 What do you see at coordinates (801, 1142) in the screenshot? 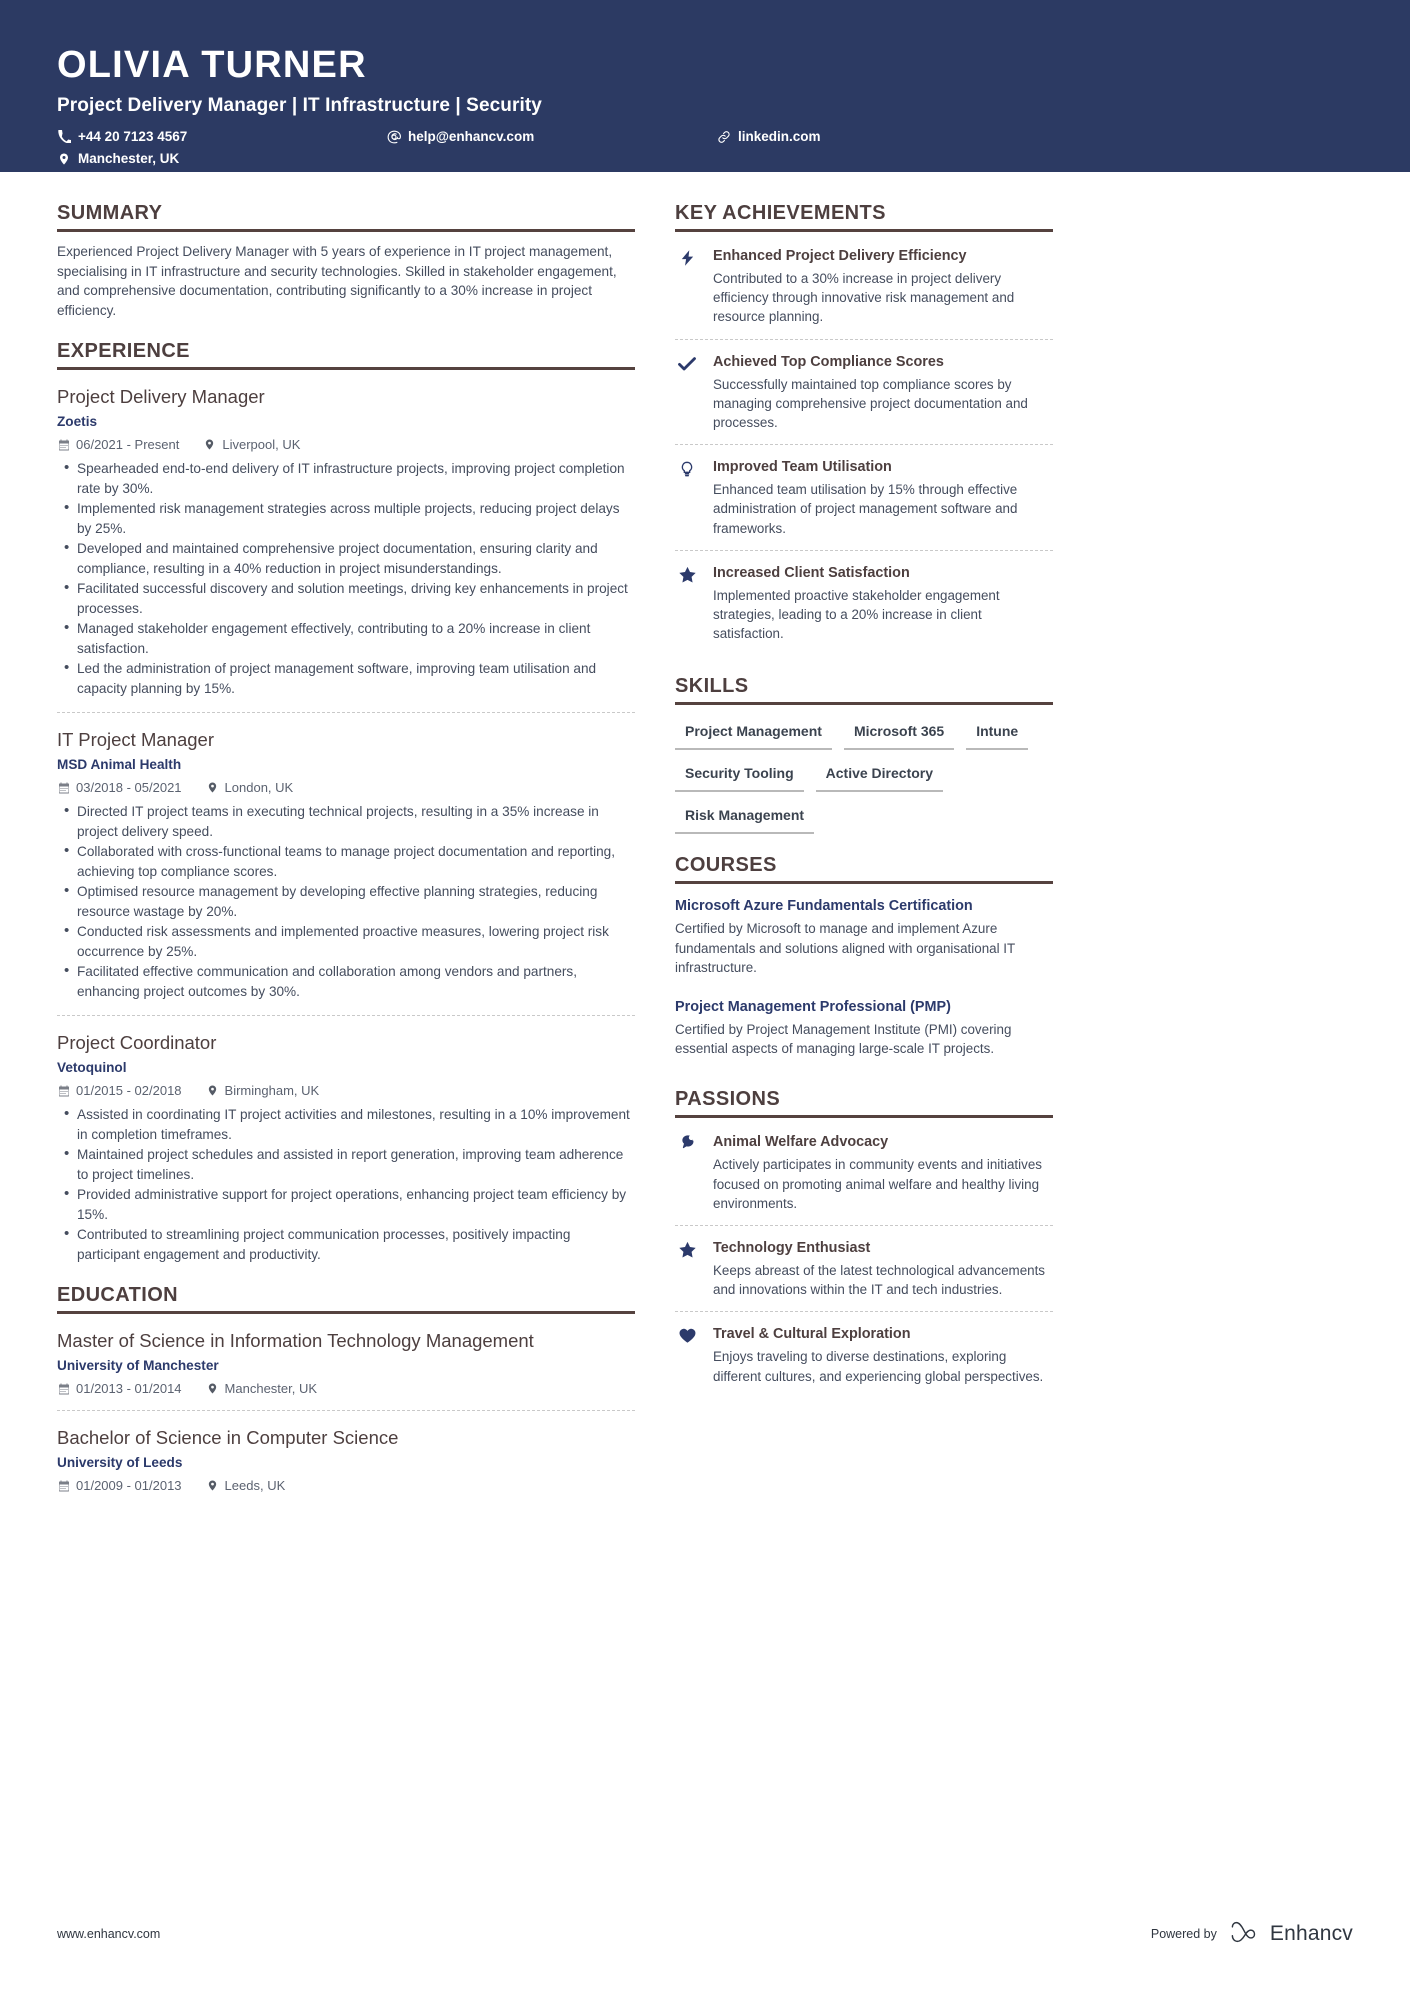
I see `passion-title: Animal Welfare Advocacy` at bounding box center [801, 1142].